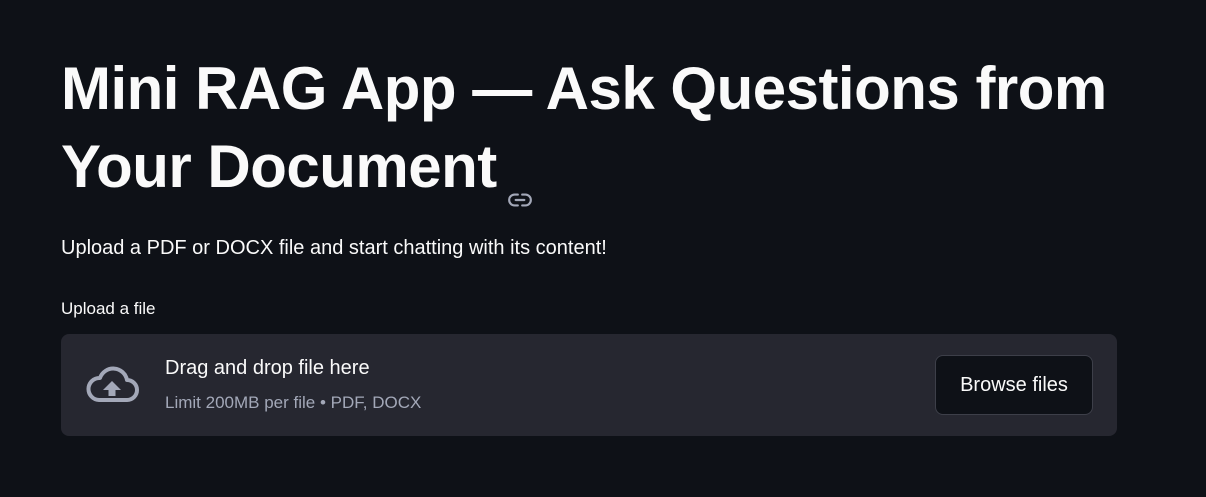 This screenshot has width=1206, height=497. What do you see at coordinates (108, 308) in the screenshot?
I see `upload-label: Upload a file` at bounding box center [108, 308].